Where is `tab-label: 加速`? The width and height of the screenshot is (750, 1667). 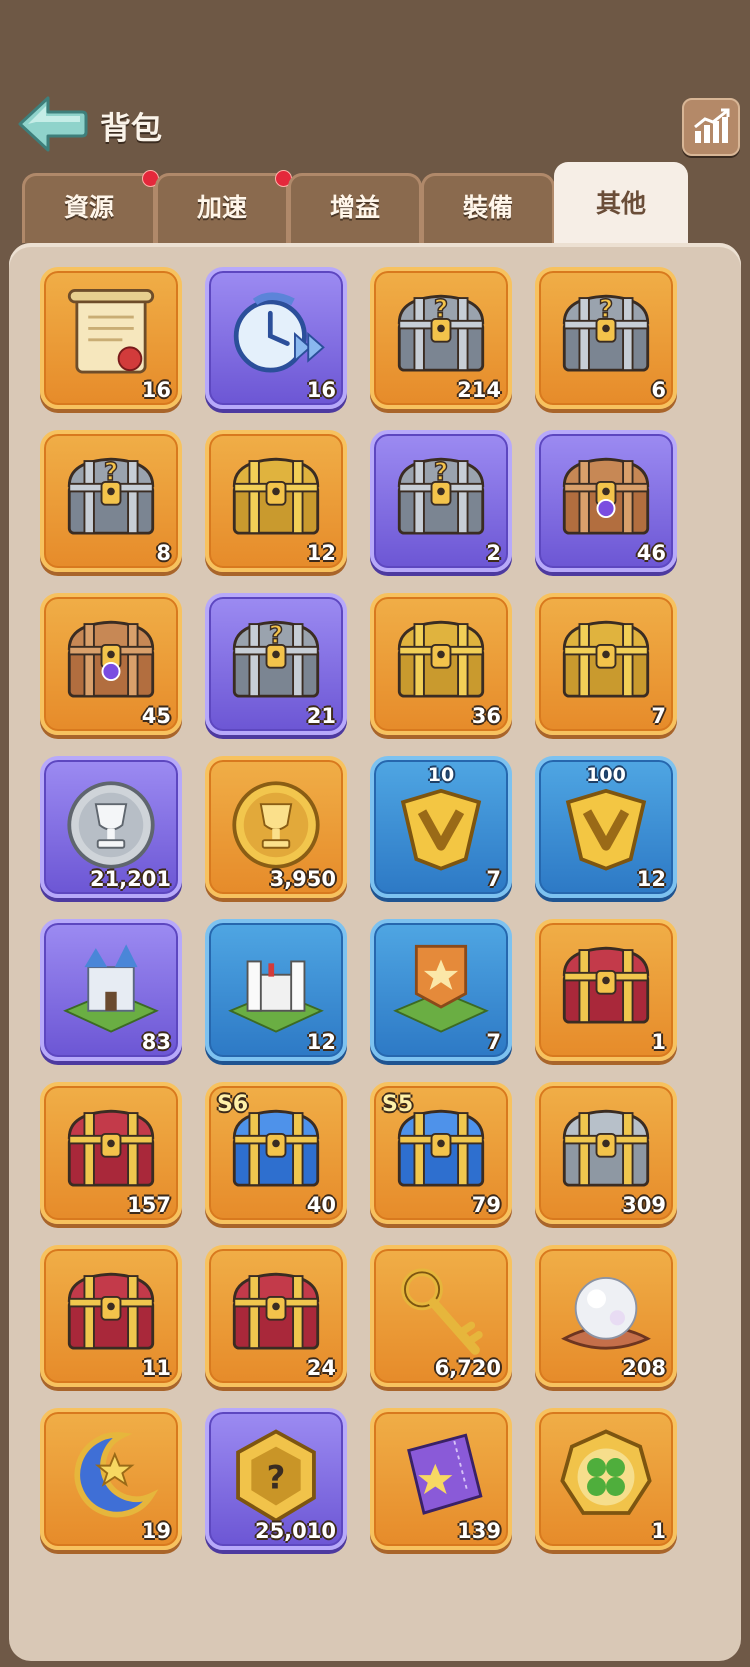
tab-label: 加速 is located at coordinates (221, 207).